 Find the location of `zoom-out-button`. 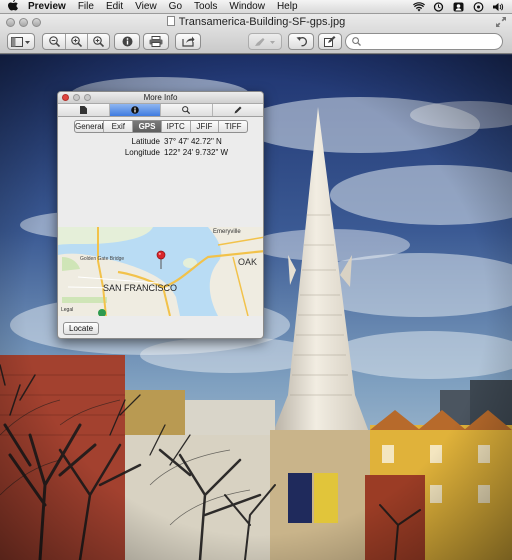

zoom-out-button is located at coordinates (54, 41).